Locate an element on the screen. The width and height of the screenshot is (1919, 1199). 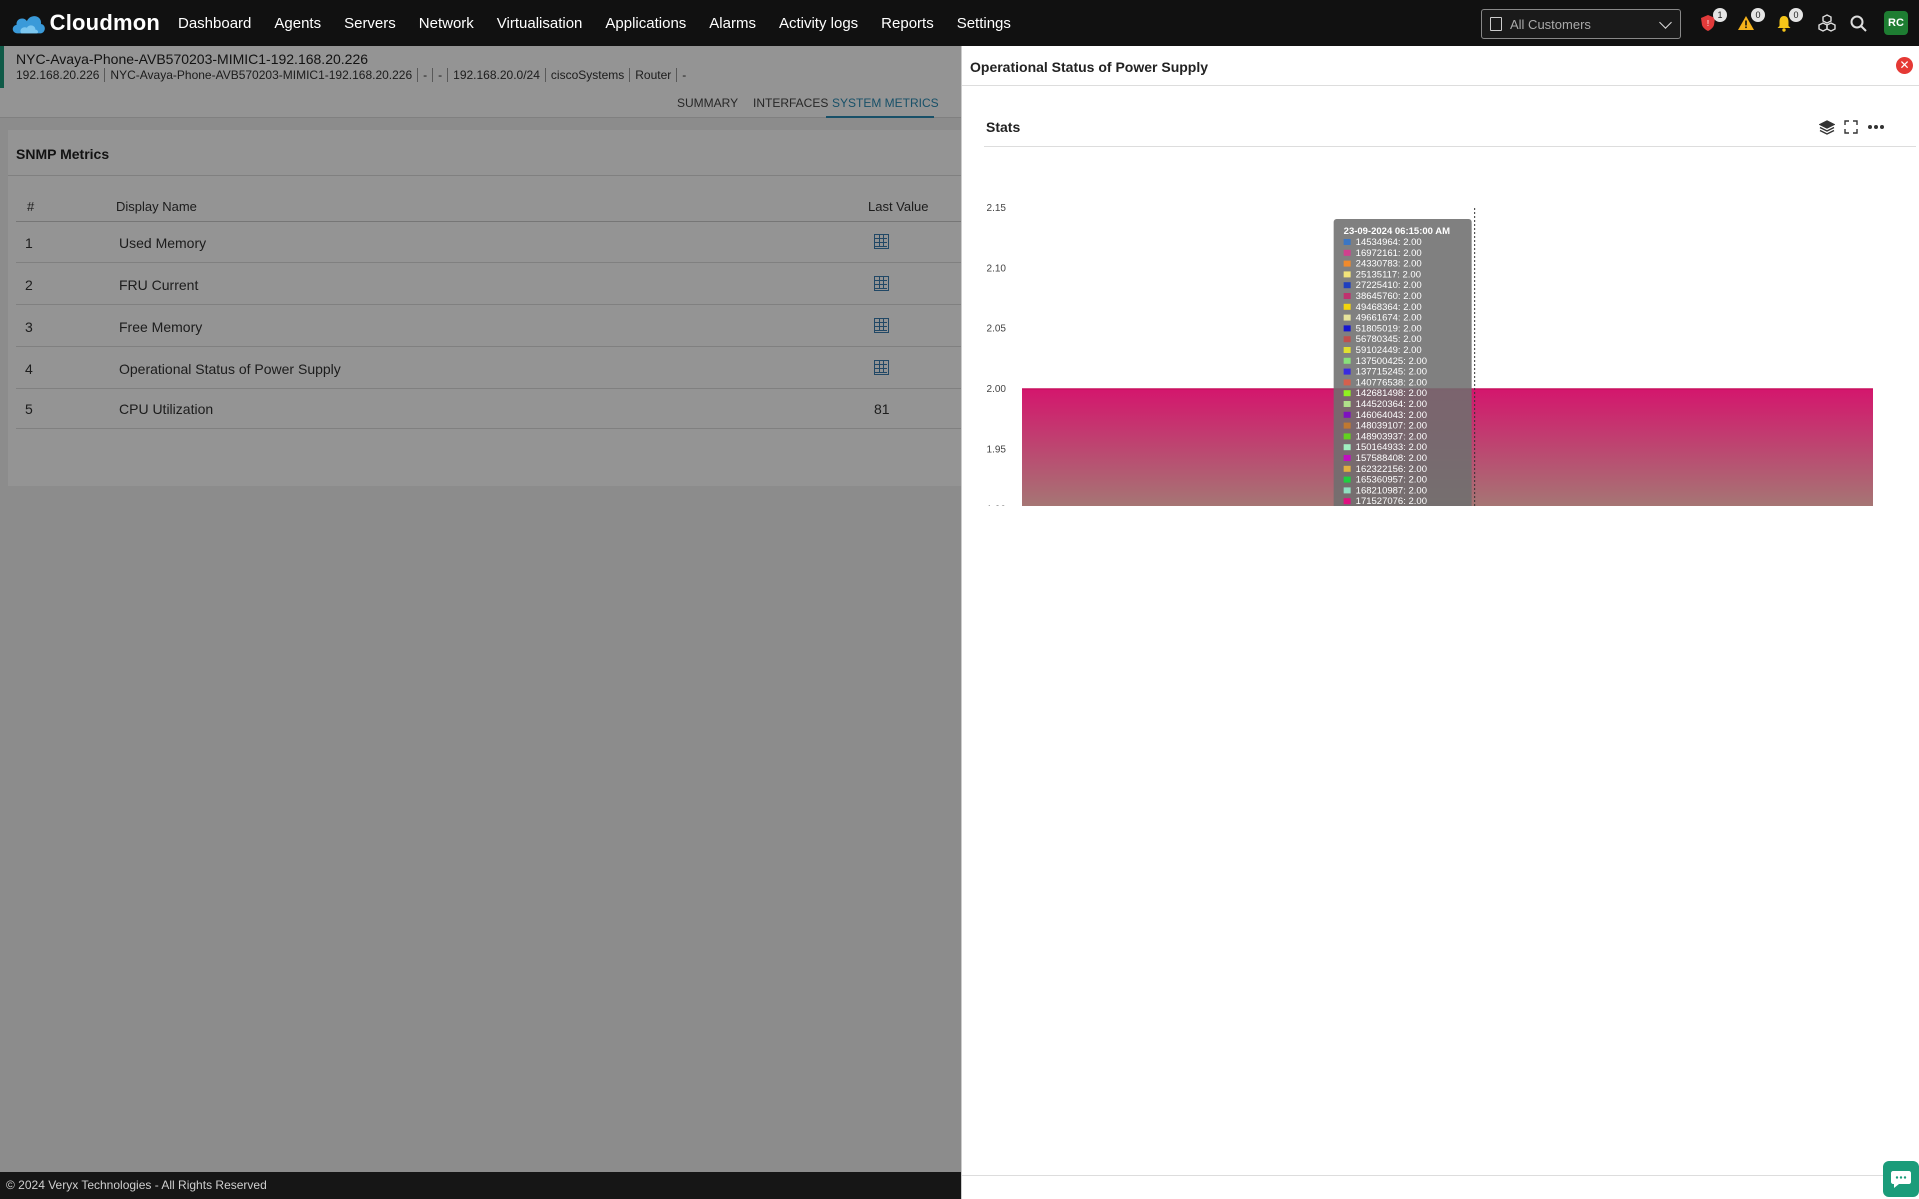
tooltip-series-entry: 16972161: 2.00 is located at coordinates (1389, 253).